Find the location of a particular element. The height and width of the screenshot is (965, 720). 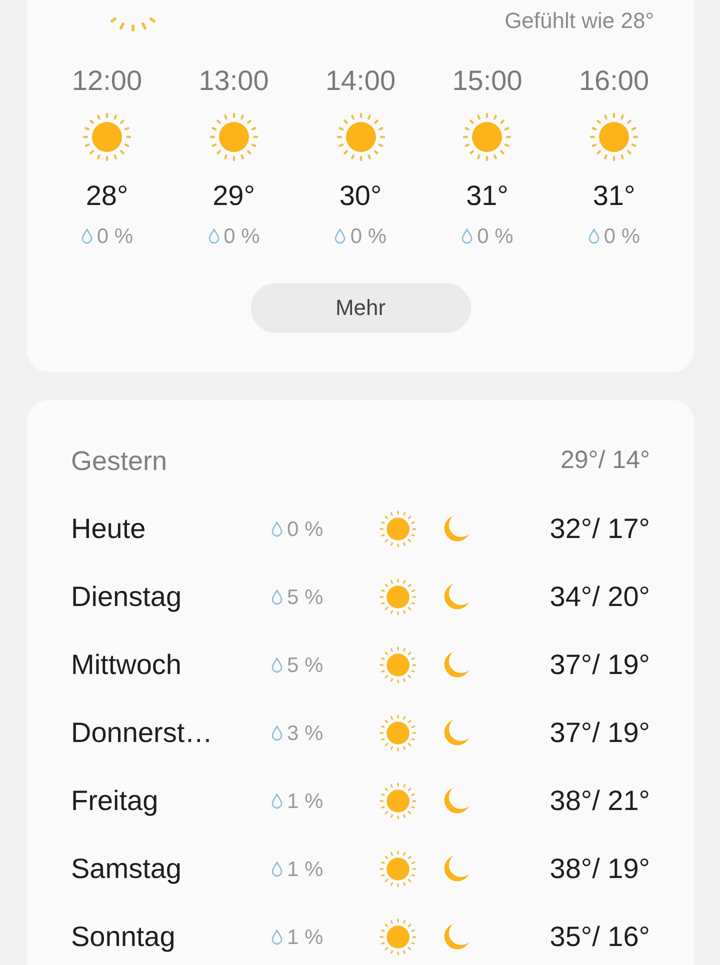

day-label: Freitag is located at coordinates (115, 801).